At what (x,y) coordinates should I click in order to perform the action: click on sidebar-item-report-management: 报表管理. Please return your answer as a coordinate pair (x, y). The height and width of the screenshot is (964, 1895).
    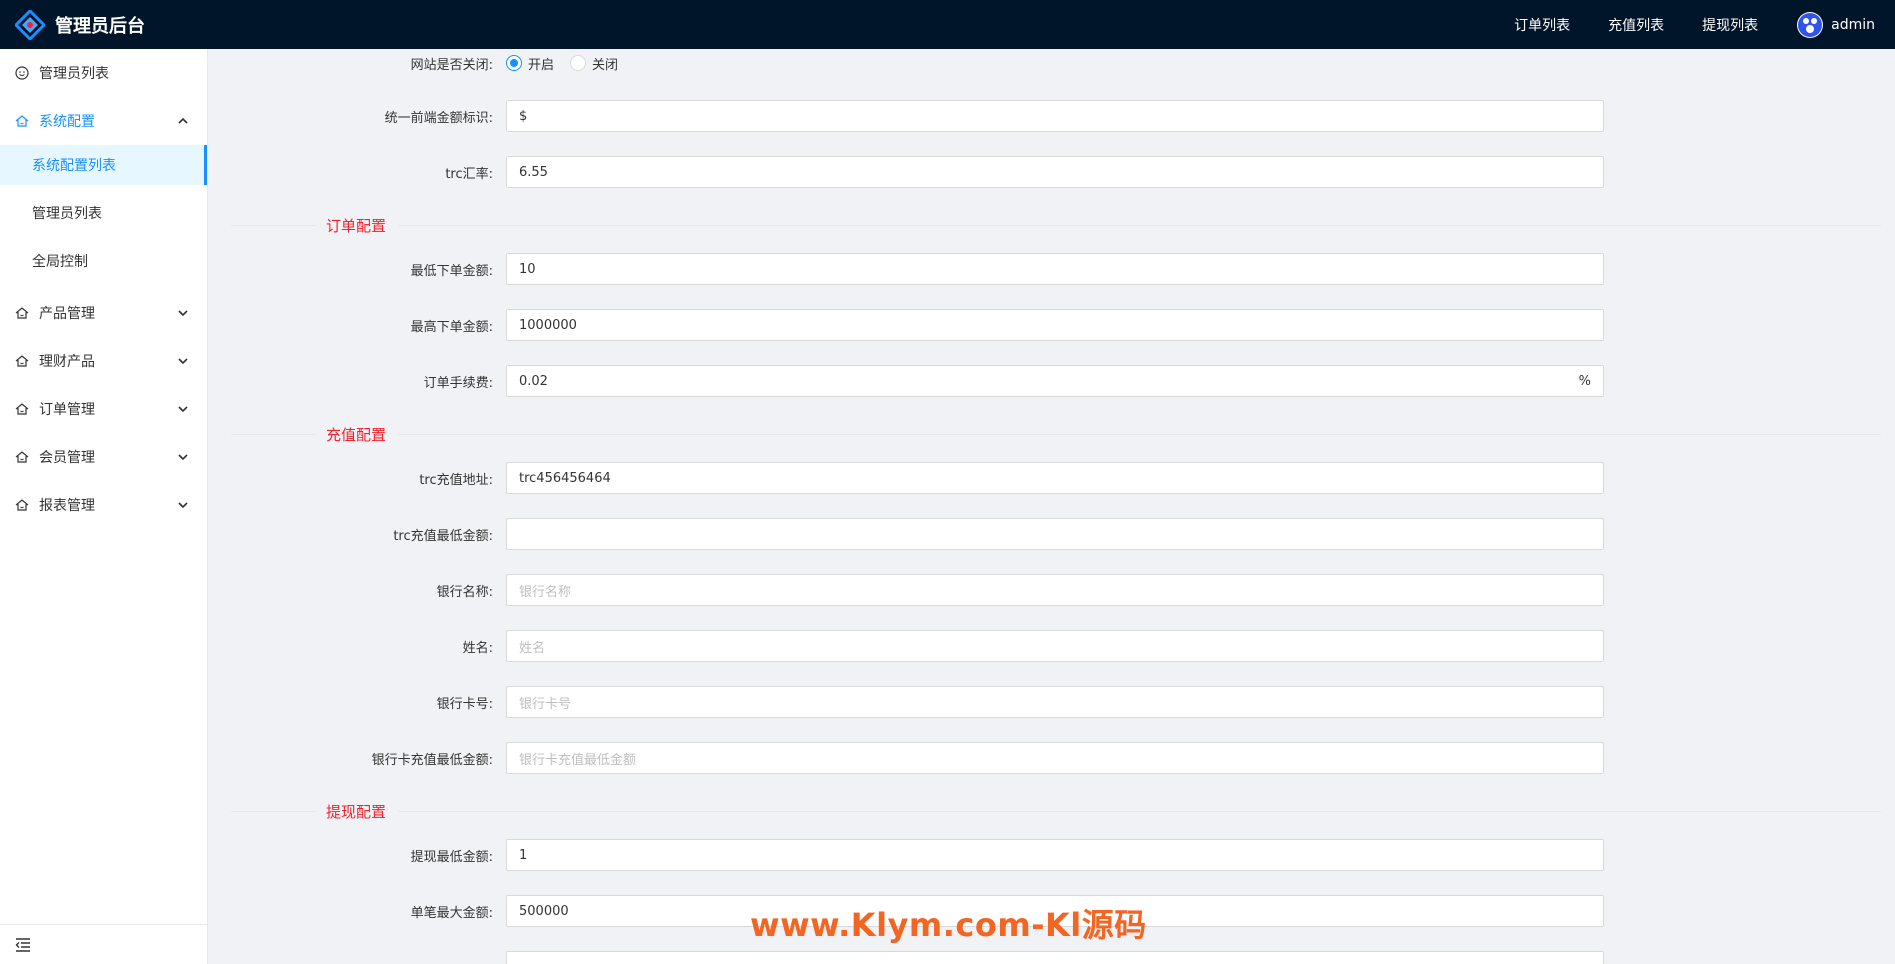
    Looking at the image, I should click on (103, 505).